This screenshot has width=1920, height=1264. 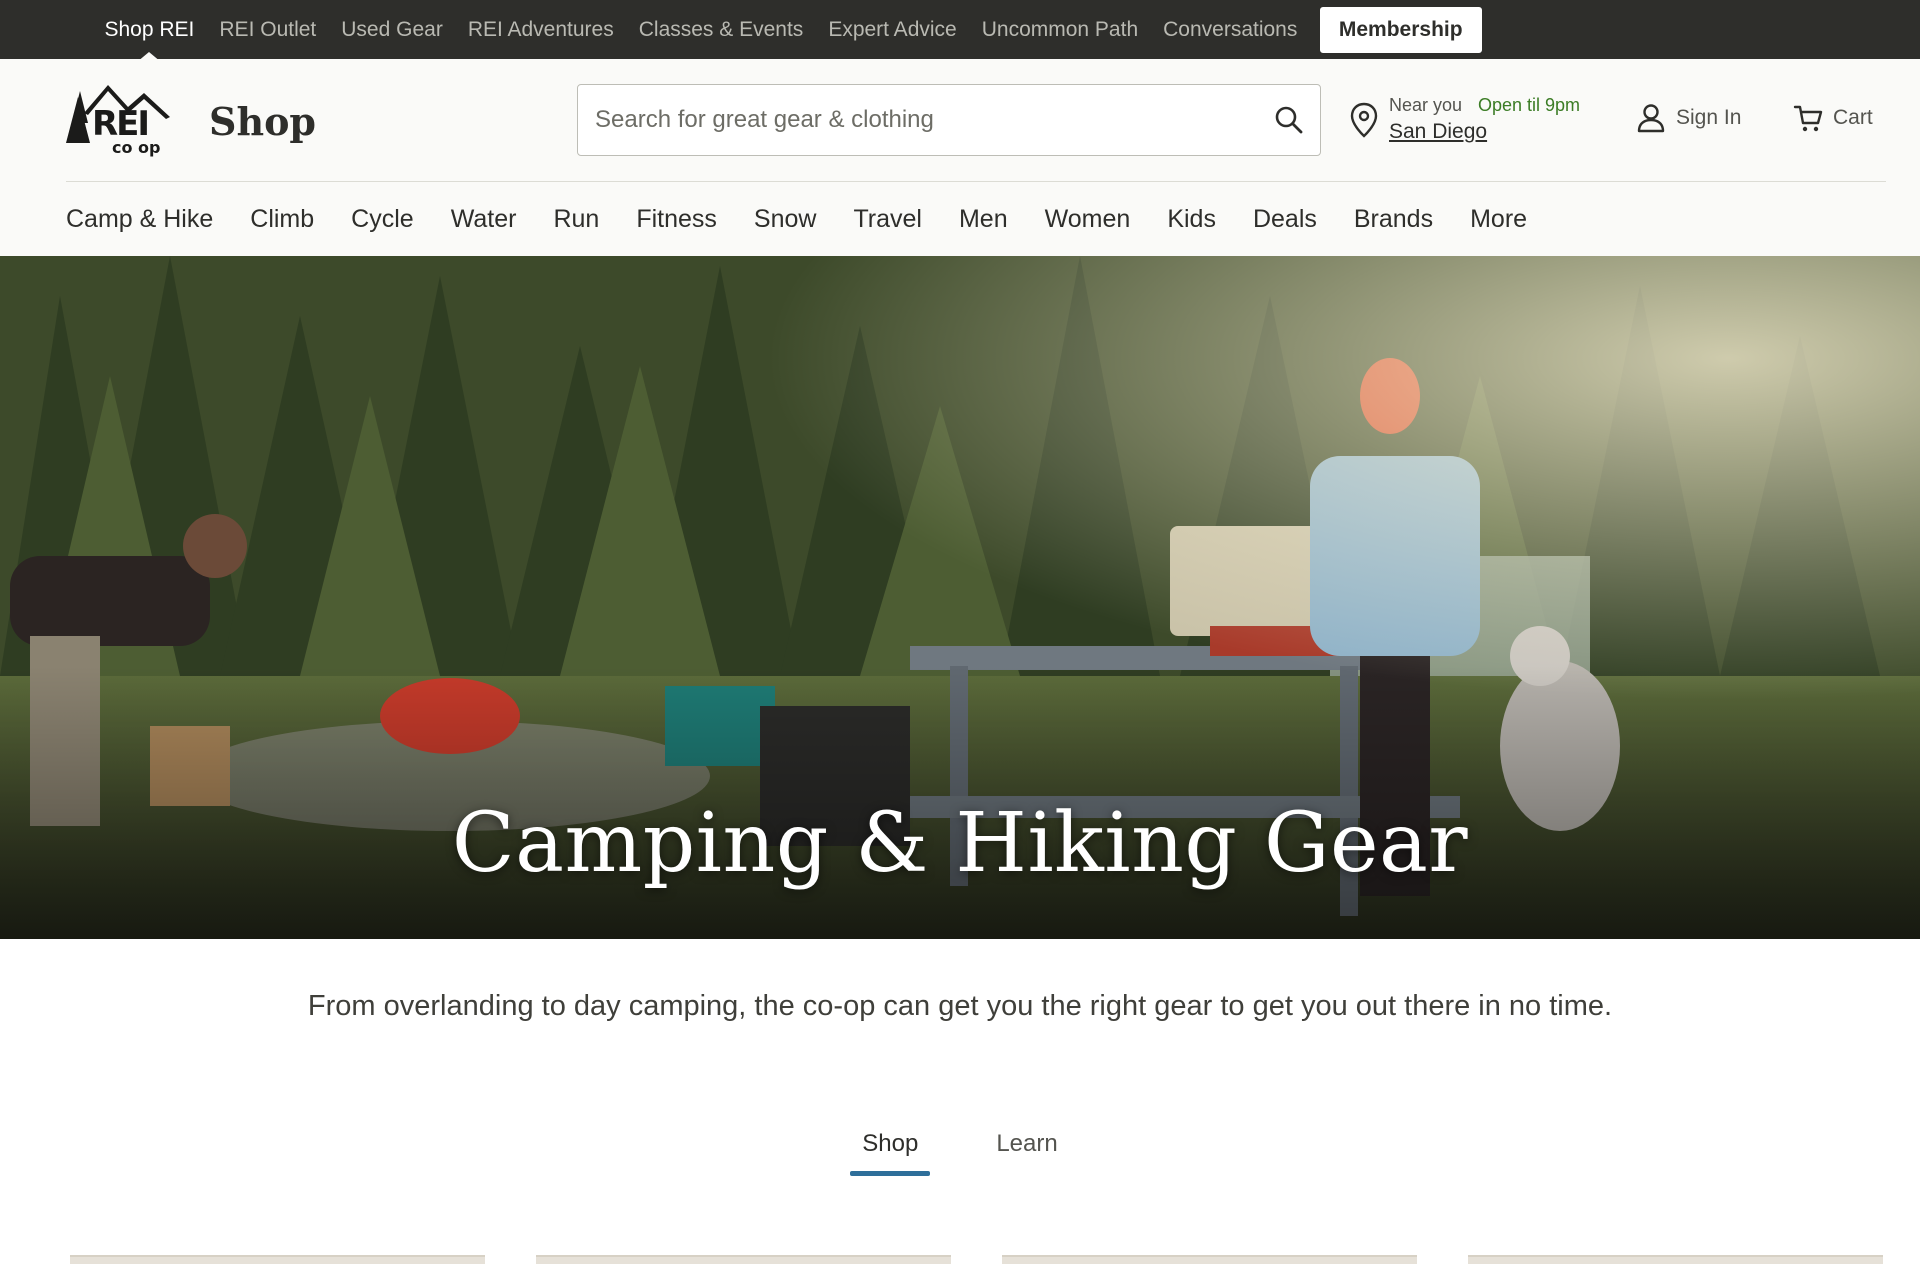 I want to click on category-cards, so click(x=976, y=1259).